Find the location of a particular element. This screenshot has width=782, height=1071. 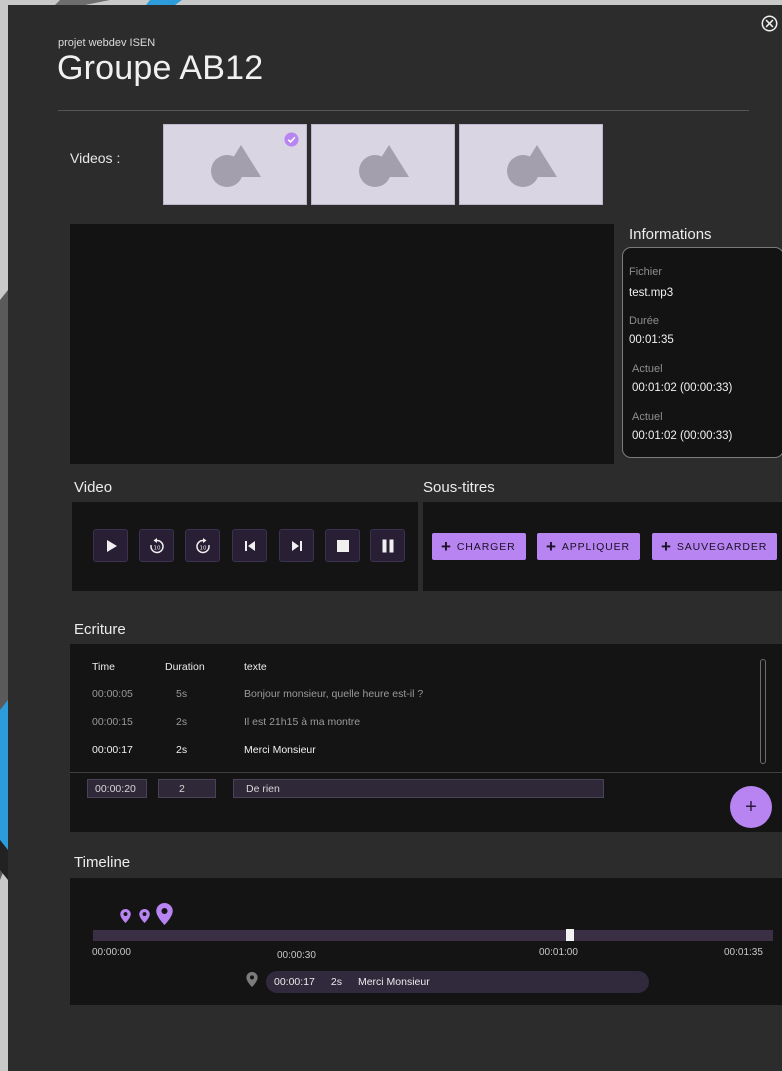

skip-previous-icon is located at coordinates (249, 545).